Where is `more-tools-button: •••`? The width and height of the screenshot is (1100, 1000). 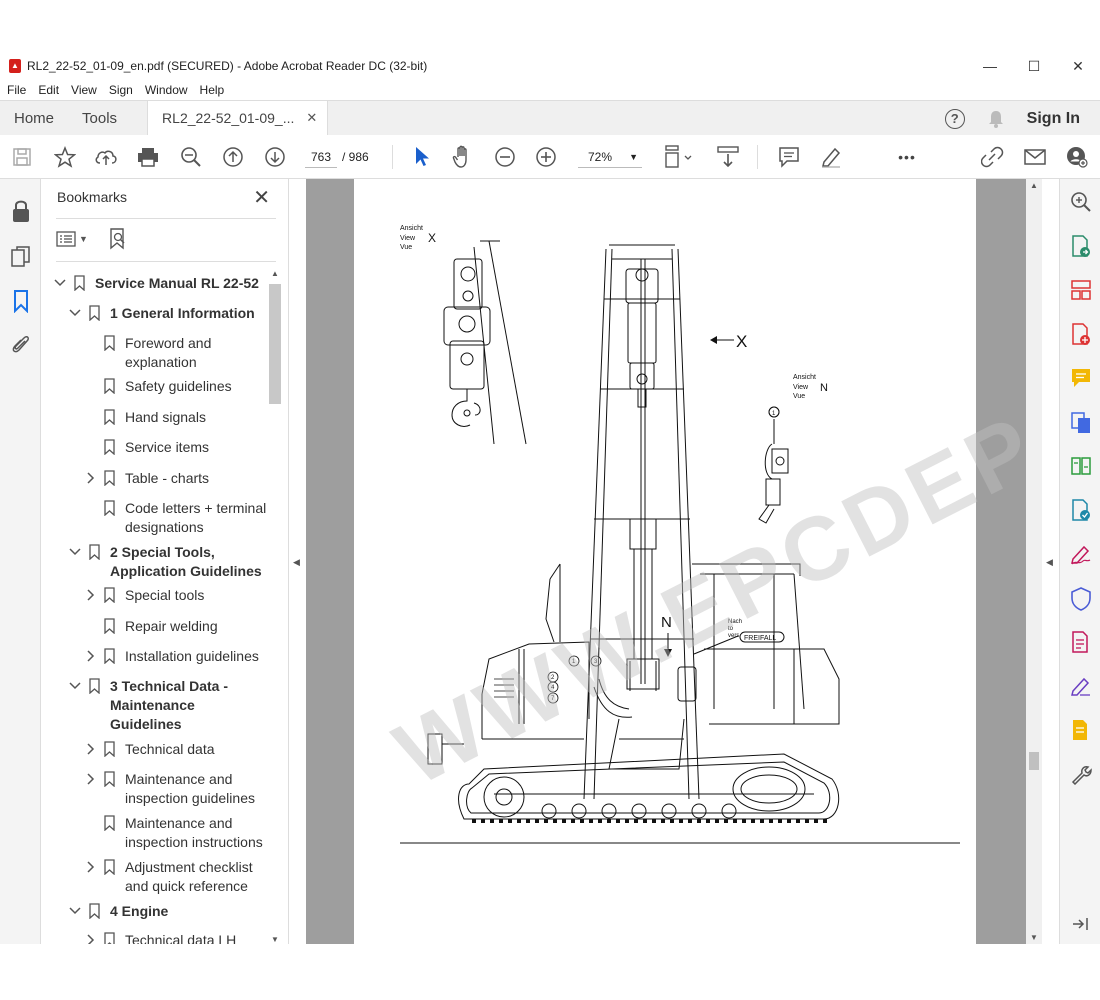 more-tools-button: ••• is located at coordinates (907, 157).